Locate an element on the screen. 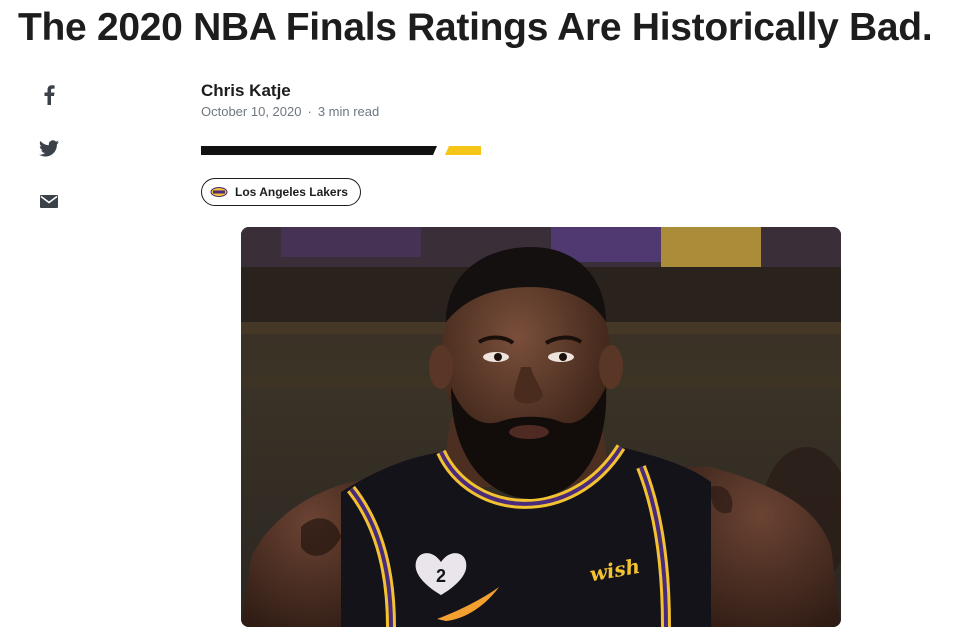 The height and width of the screenshot is (634, 964). byline: Chris Katje October 10, 2020 · 3 min read is located at coordinates (290, 100).